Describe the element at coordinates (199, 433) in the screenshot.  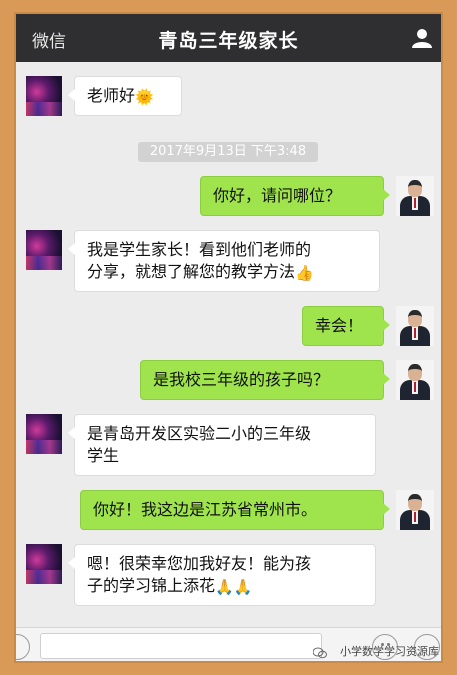
I see `message-text-line: 是青岛开发区实验二小的三年级` at that location.